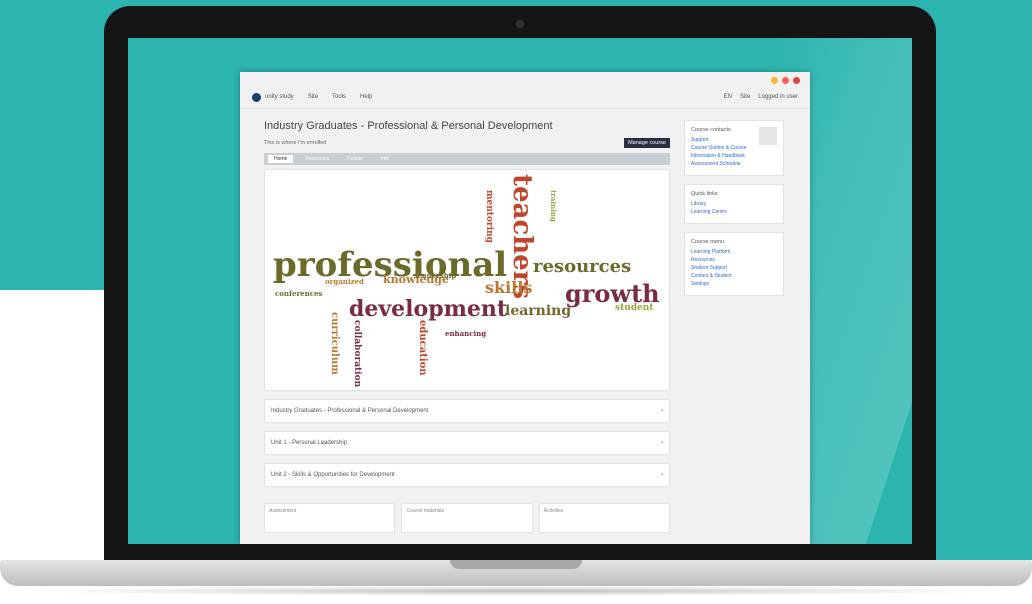 This screenshot has height=604, width=1032. What do you see at coordinates (516, 564) in the screenshot?
I see `laptop-notch` at bounding box center [516, 564].